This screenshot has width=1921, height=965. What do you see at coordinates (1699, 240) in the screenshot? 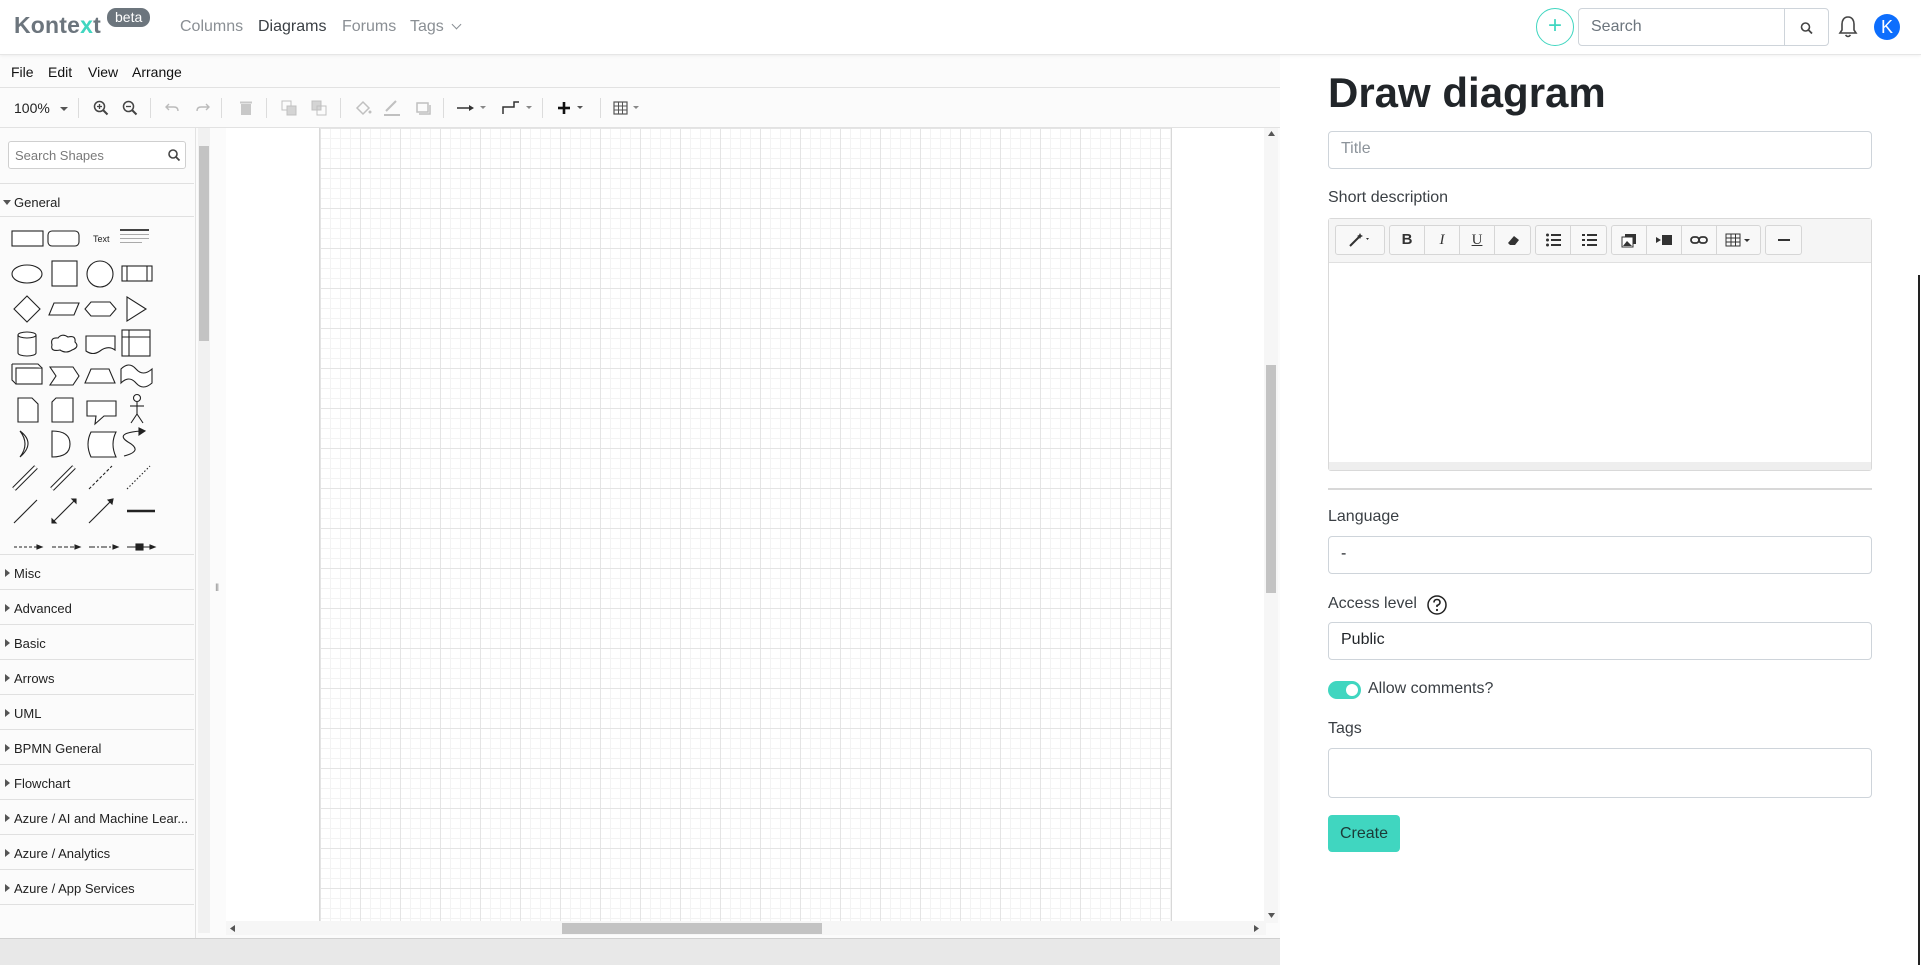
I see `insert-link-button` at bounding box center [1699, 240].